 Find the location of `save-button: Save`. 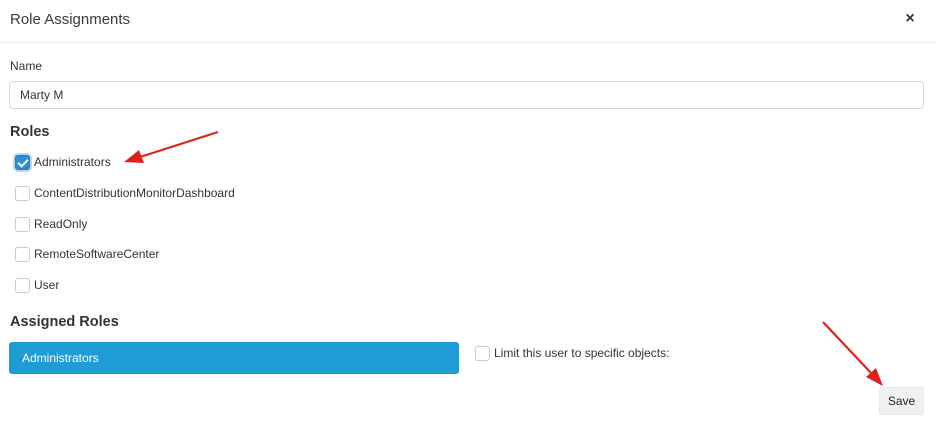

save-button: Save is located at coordinates (901, 401).